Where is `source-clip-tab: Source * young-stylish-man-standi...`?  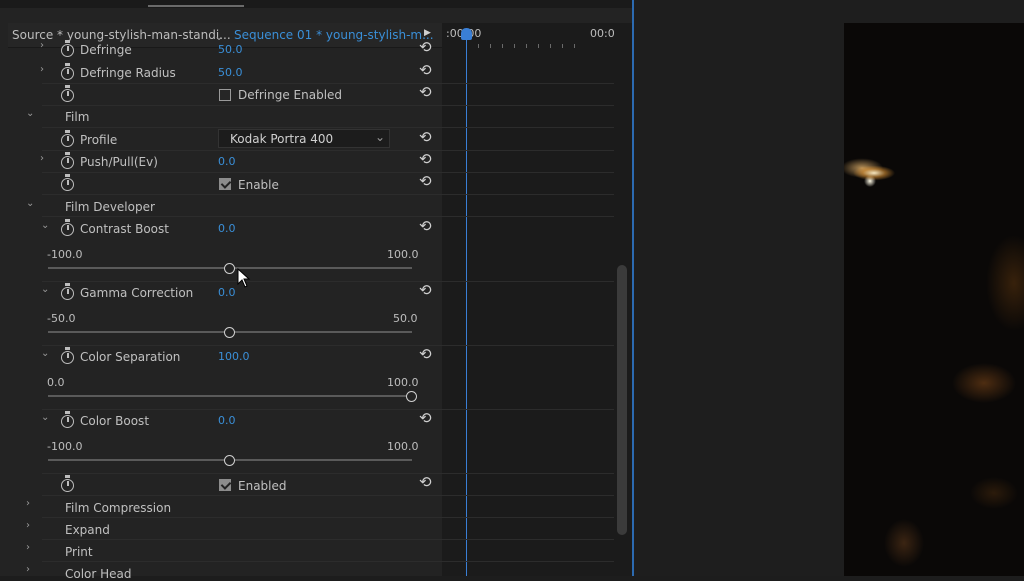 source-clip-tab: Source * young-stylish-man-standi... is located at coordinates (121, 35).